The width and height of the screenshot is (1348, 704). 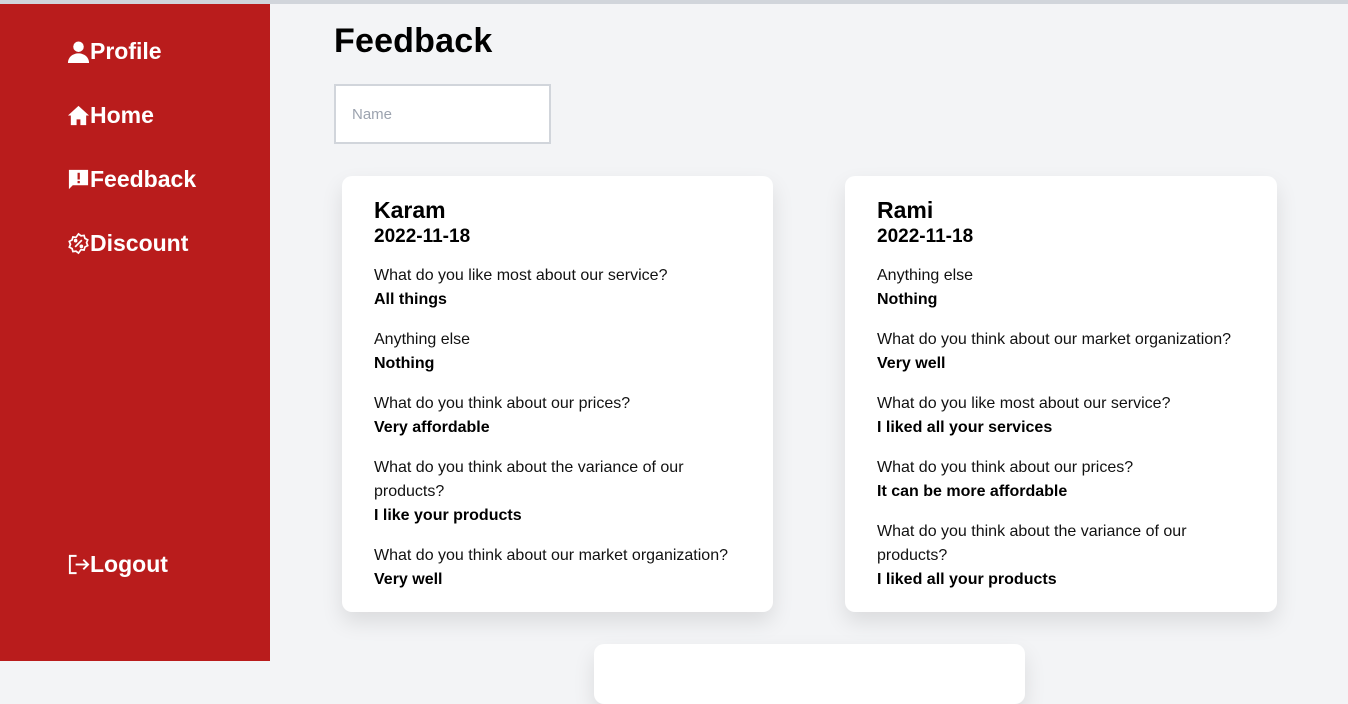 I want to click on sidebar-item-discount: Discount, so click(x=127, y=243).